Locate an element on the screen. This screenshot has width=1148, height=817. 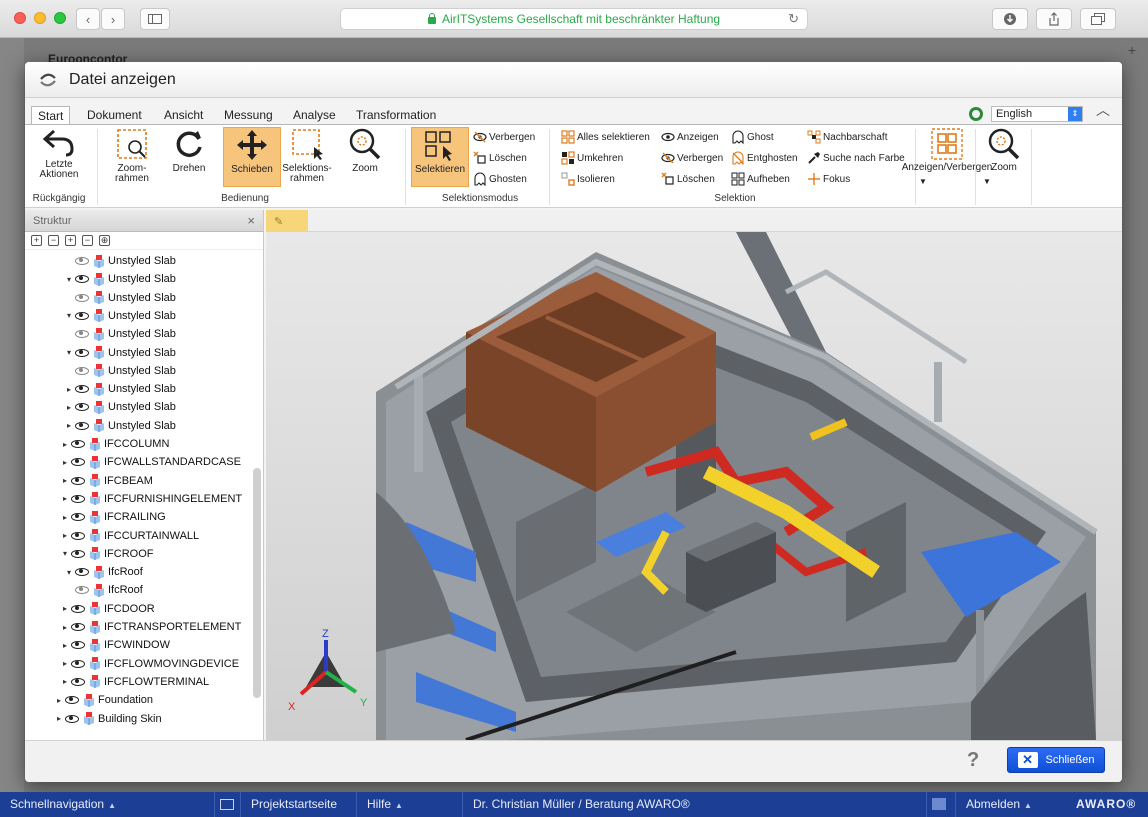
tree-node: ▾ IFCROOF is located at coordinates (107, 554).